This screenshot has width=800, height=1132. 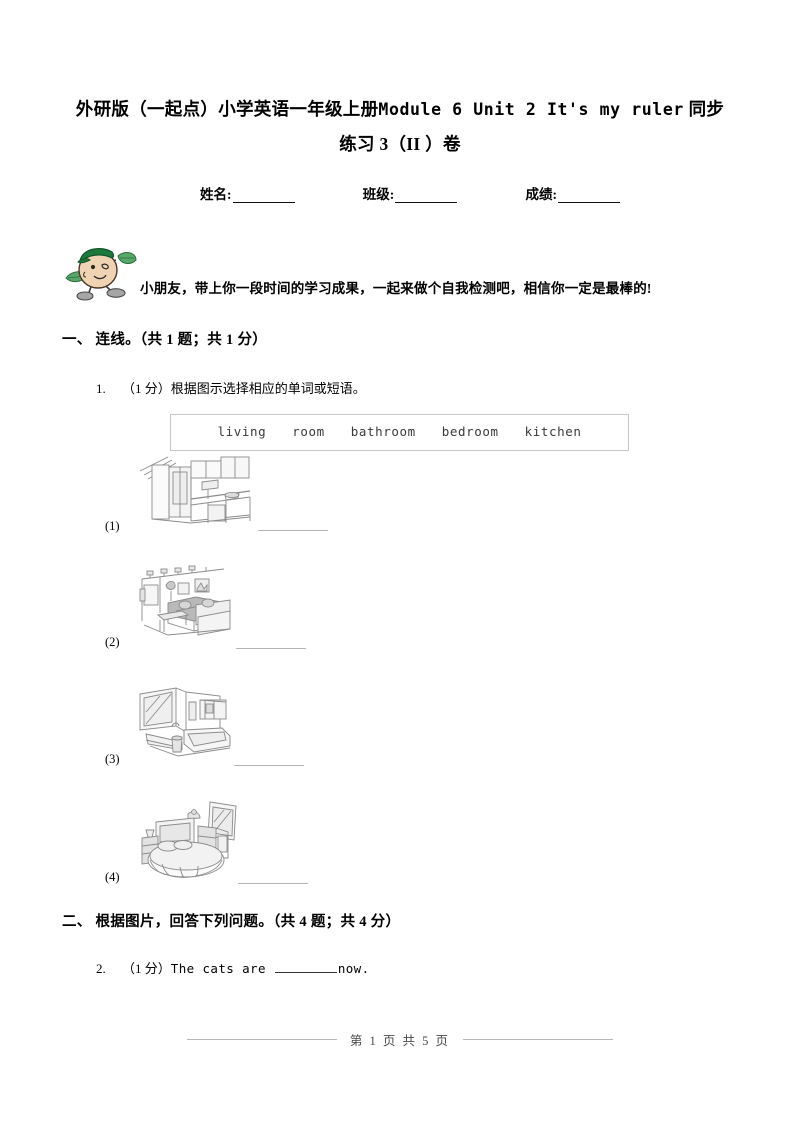 What do you see at coordinates (396, 288) in the screenshot?
I see `encouragement-text: 小朋友，带上你一段时间的学习成果，一起来做个自我检测吧，相信你一定是最棒的!` at bounding box center [396, 288].